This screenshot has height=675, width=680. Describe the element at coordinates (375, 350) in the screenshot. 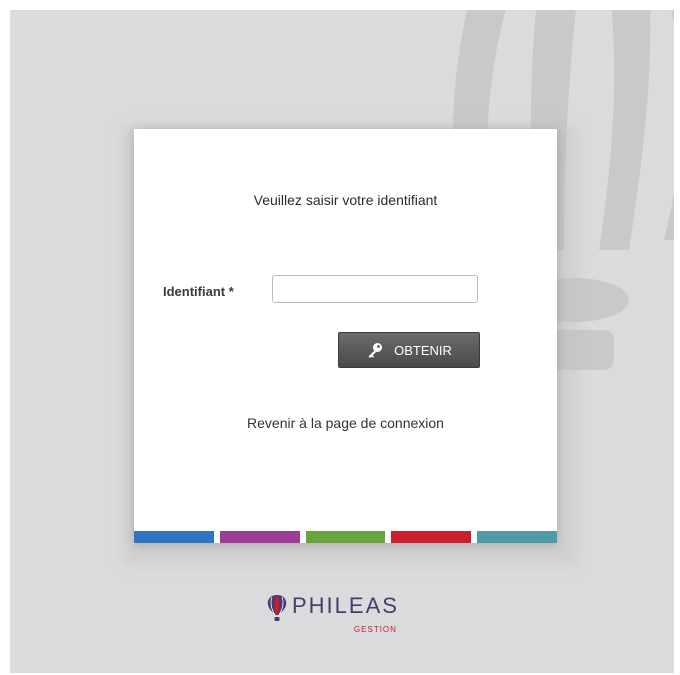

I see `key-icon` at that location.